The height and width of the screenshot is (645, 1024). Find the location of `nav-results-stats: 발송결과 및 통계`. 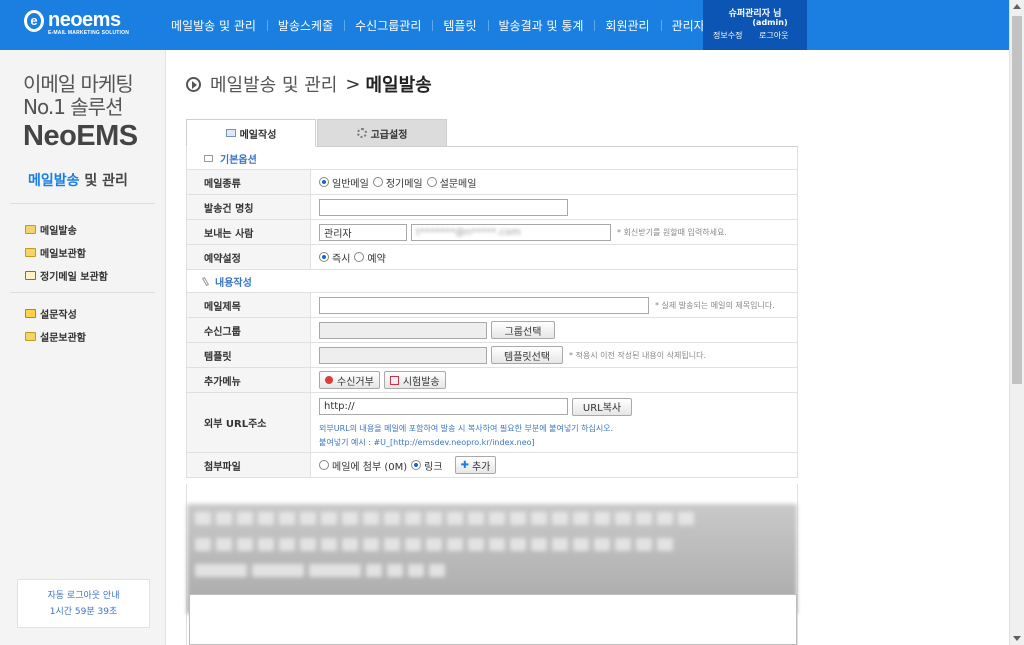

nav-results-stats: 발송결과 및 통계 is located at coordinates (541, 25).